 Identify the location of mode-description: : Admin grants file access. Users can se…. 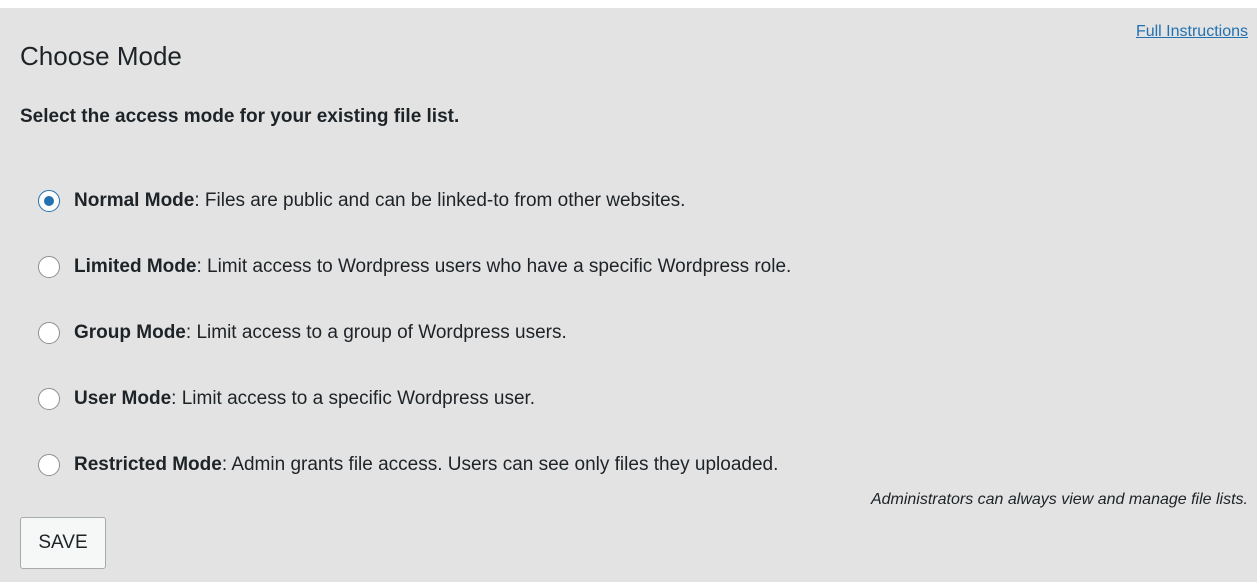
(500, 464).